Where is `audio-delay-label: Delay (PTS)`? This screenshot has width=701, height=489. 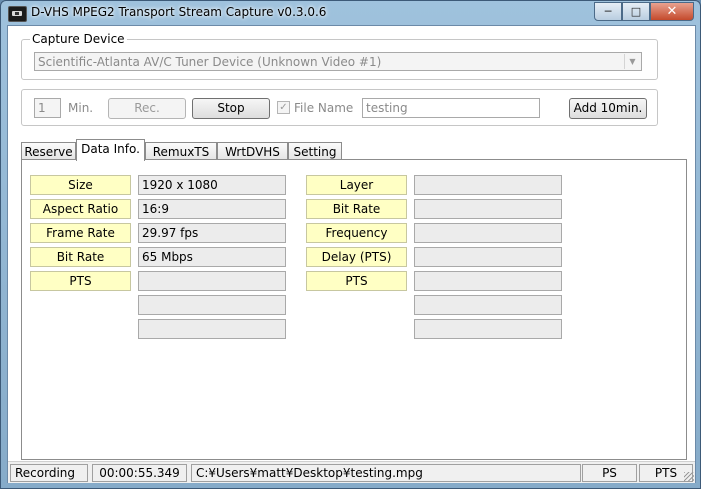
audio-delay-label: Delay (PTS) is located at coordinates (356, 257).